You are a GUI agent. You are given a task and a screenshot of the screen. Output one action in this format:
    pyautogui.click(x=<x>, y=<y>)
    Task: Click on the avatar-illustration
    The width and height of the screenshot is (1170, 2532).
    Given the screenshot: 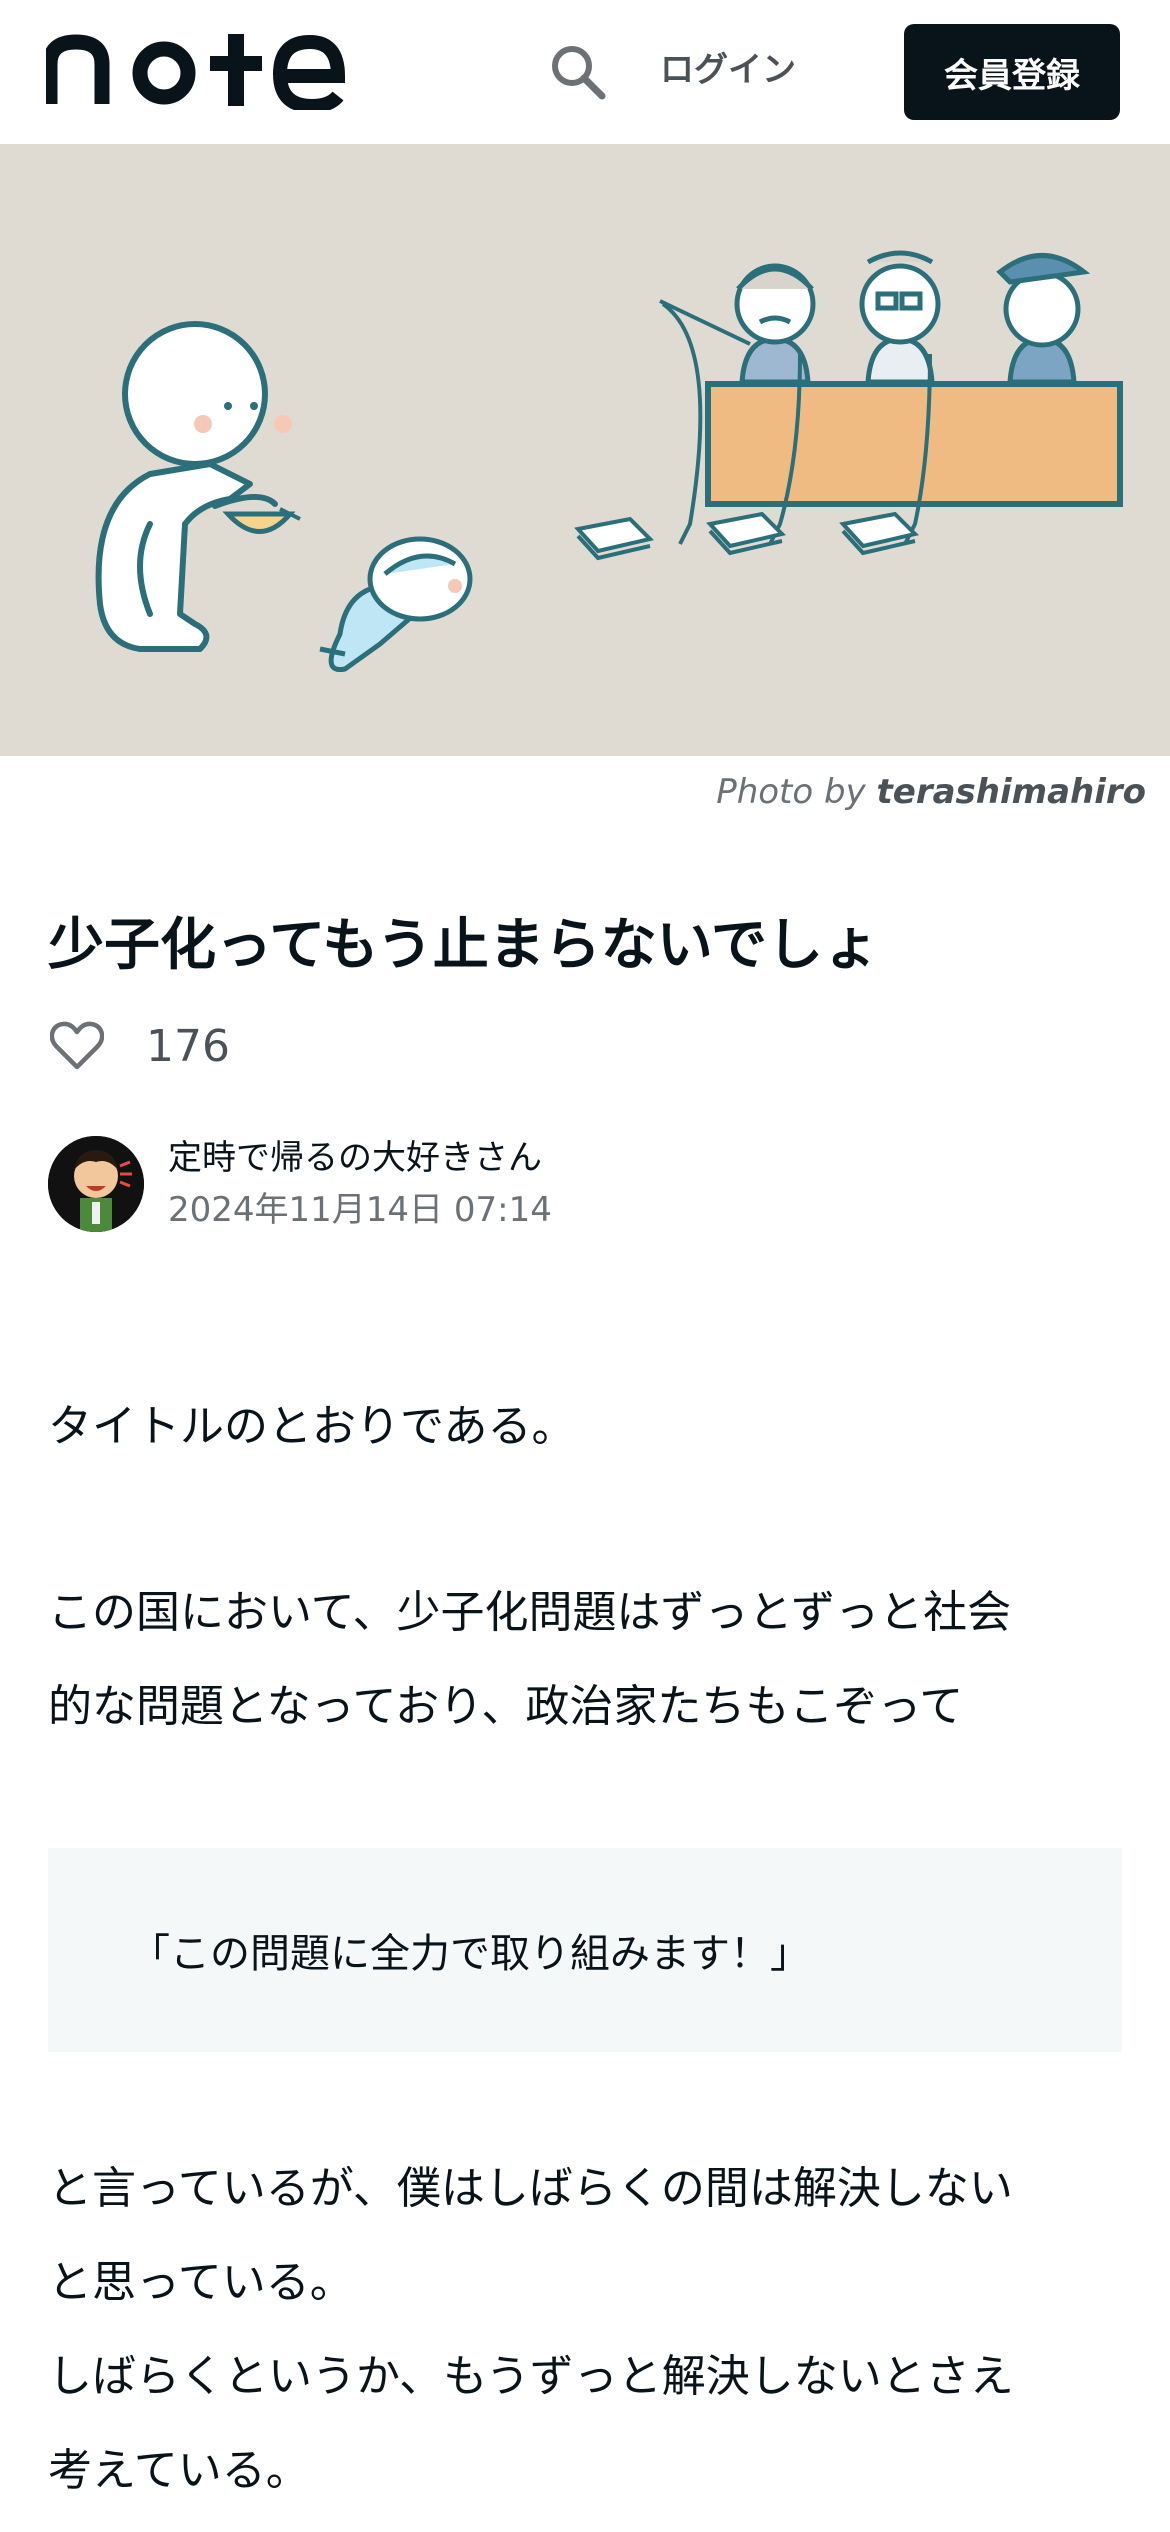 What is the action you would take?
    pyautogui.click(x=96, y=1184)
    